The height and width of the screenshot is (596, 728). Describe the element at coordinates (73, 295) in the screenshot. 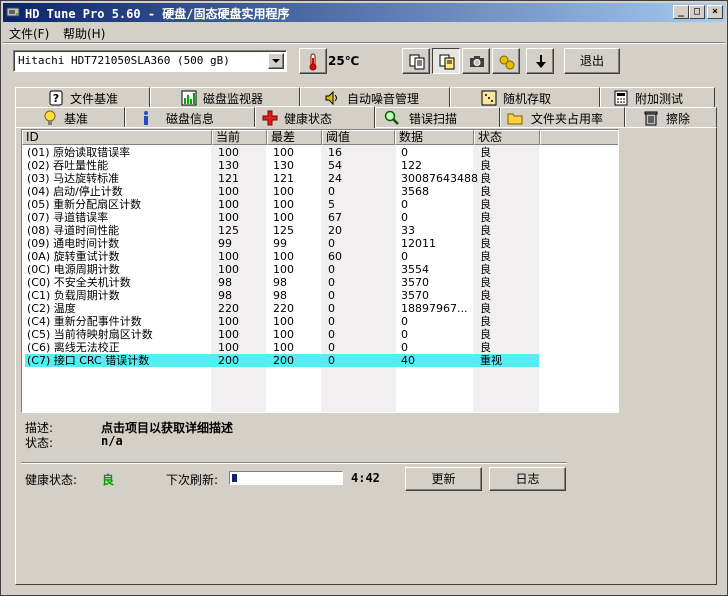

I see `cell-id: (C1) 负载周期计数` at that location.